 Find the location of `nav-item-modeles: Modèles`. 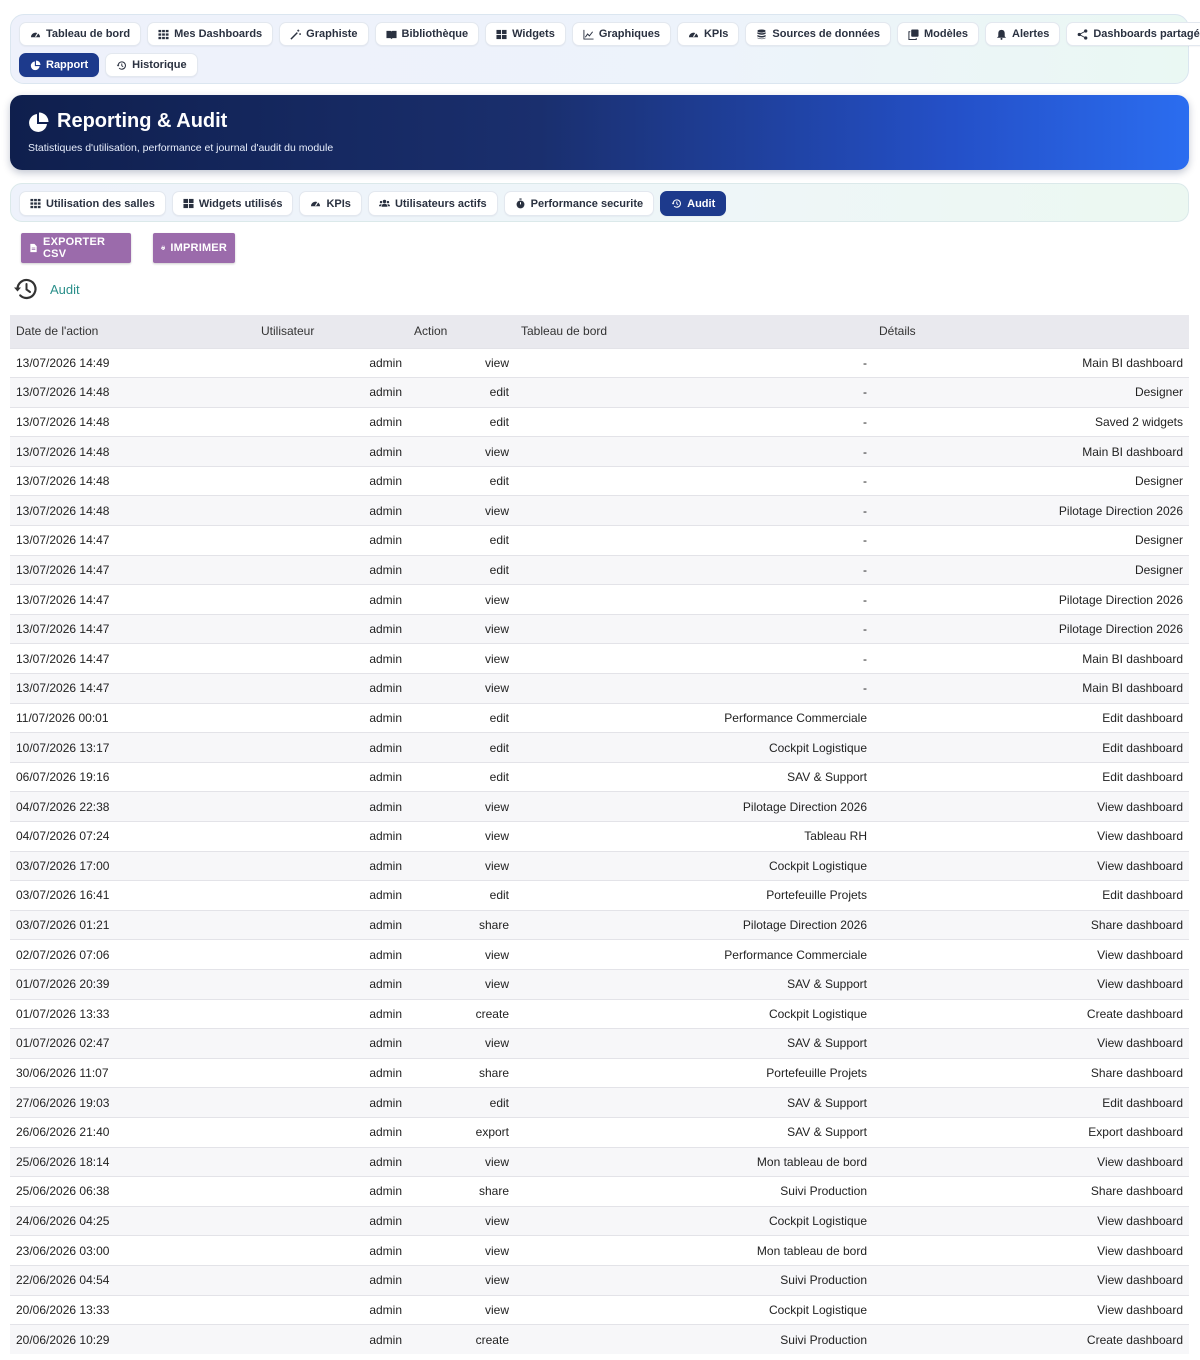

nav-item-modeles: Modèles is located at coordinates (938, 34).